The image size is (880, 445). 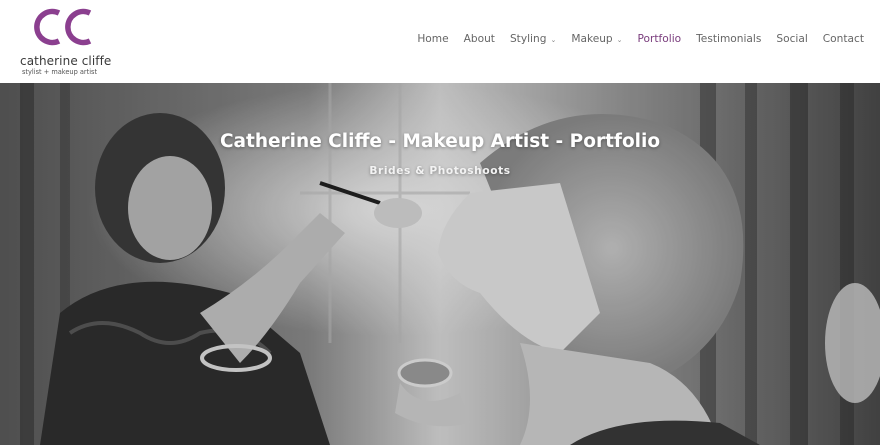 What do you see at coordinates (66, 61) in the screenshot?
I see `brand-name: catherine cliffe` at bounding box center [66, 61].